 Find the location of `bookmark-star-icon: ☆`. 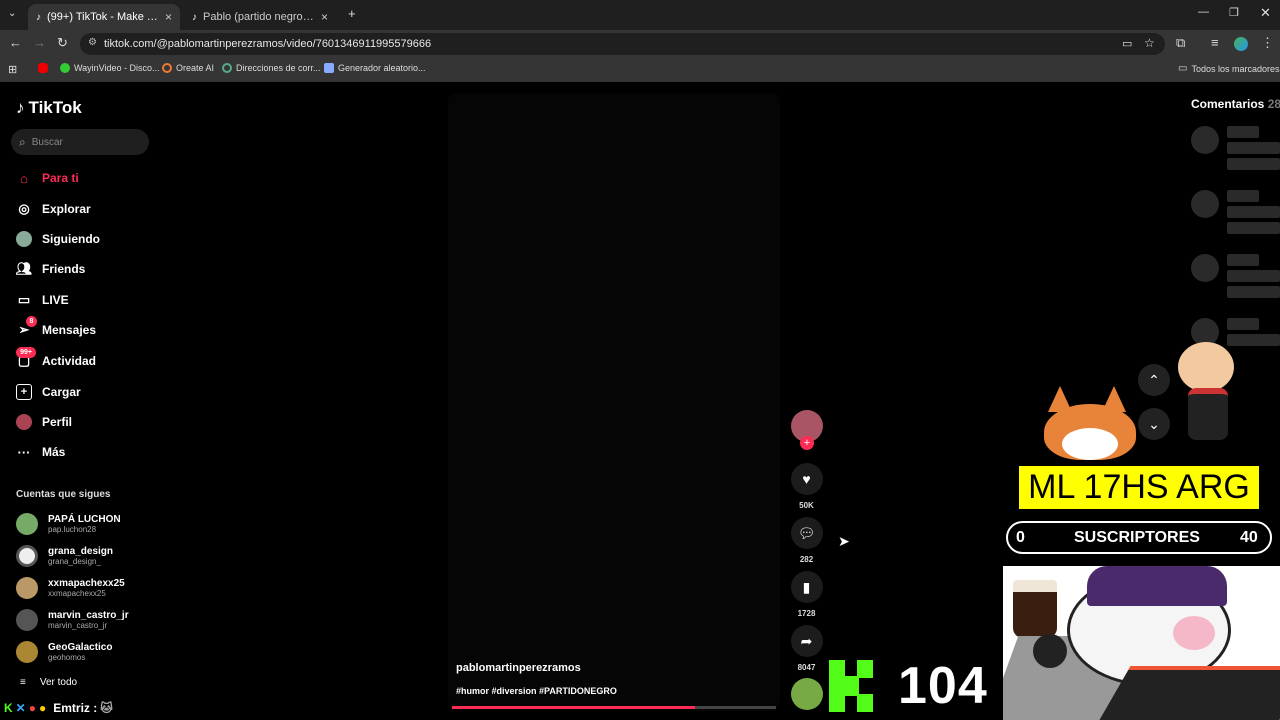

bookmark-star-icon: ☆ is located at coordinates (1149, 43).